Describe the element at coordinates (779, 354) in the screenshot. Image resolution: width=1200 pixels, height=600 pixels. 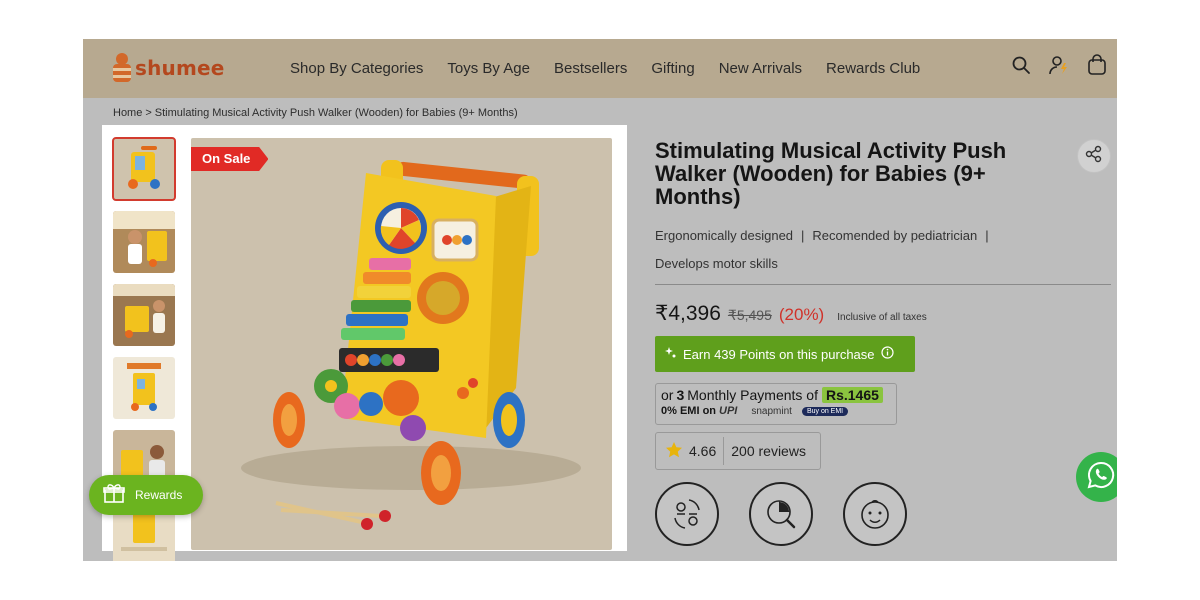
I see `earn-points-text: Earn 439 Points on this purchase` at that location.